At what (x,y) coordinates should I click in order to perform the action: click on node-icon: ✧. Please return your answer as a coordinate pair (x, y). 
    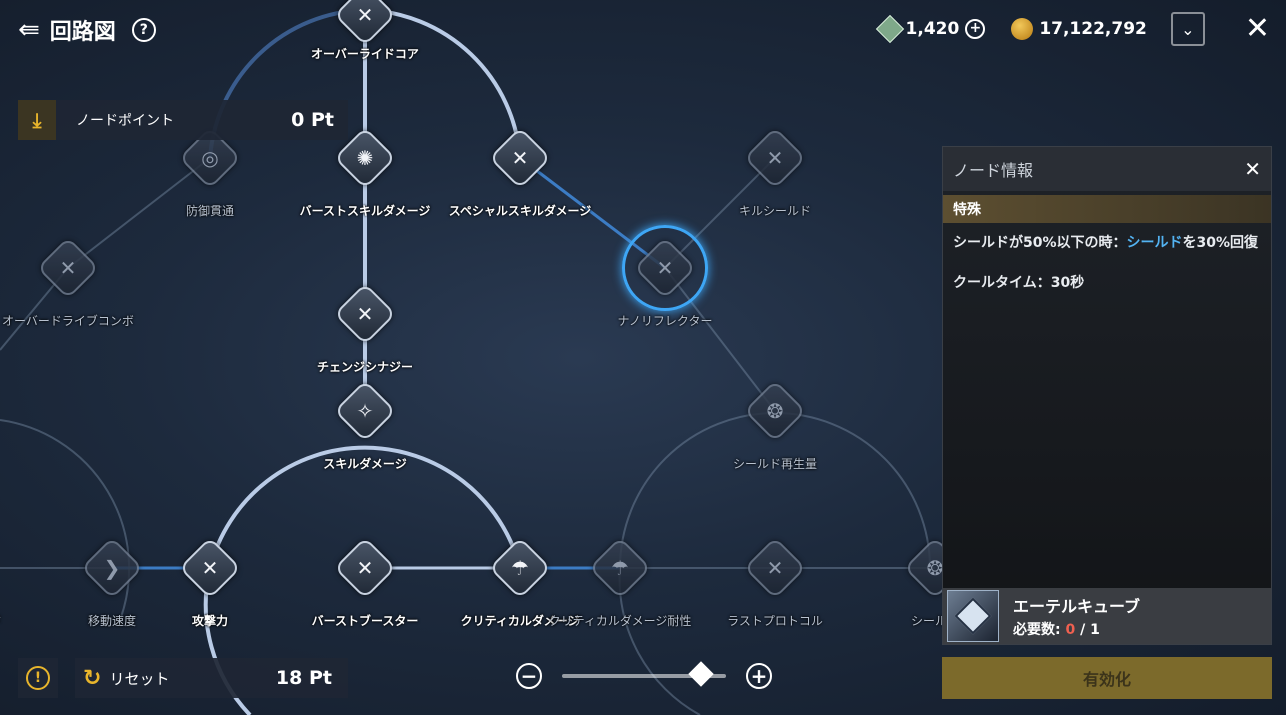
    Looking at the image, I should click on (365, 411).